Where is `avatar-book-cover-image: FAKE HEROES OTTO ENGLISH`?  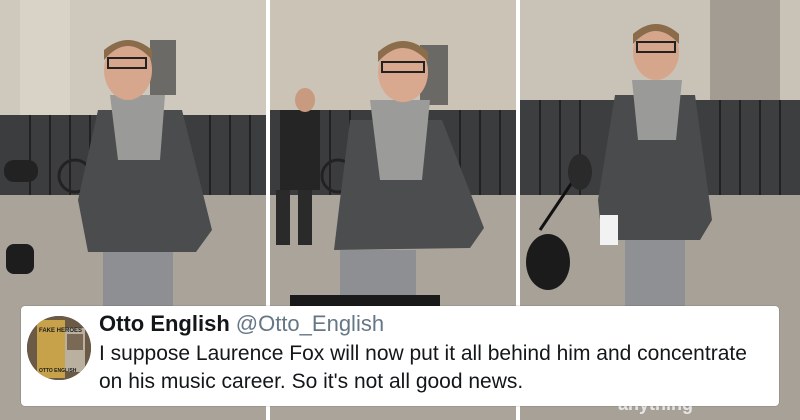 avatar-book-cover-image: FAKE HEROES OTTO ENGLISH is located at coordinates (59, 348).